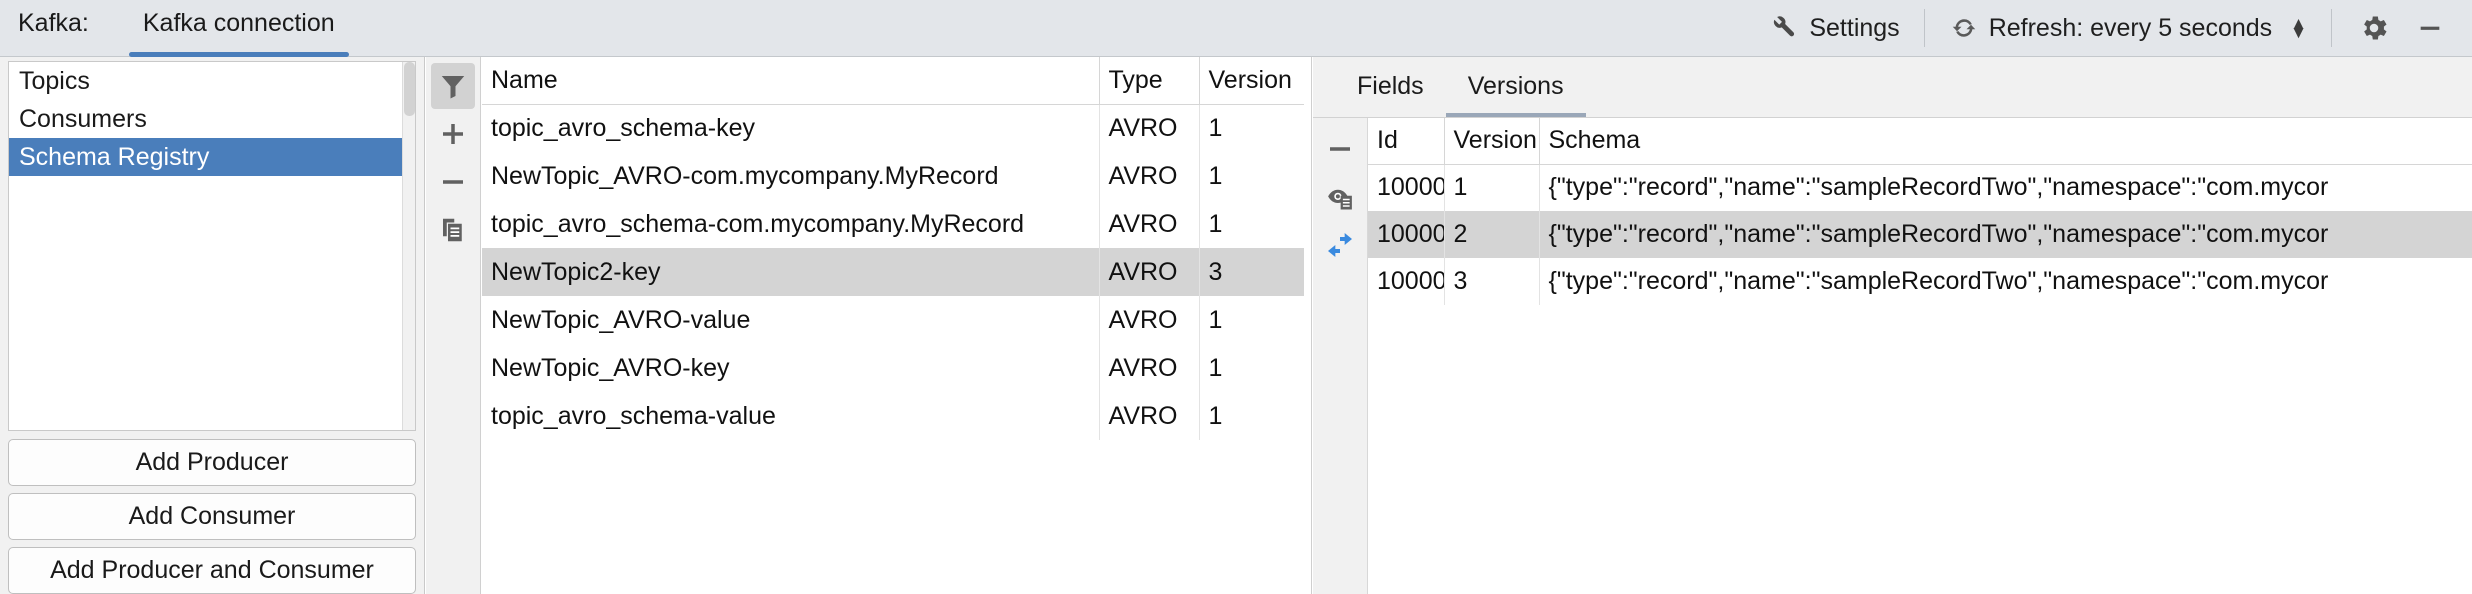 This screenshot has height=594, width=2472. What do you see at coordinates (53, 22) in the screenshot?
I see `kafka-label: Kafka:` at bounding box center [53, 22].